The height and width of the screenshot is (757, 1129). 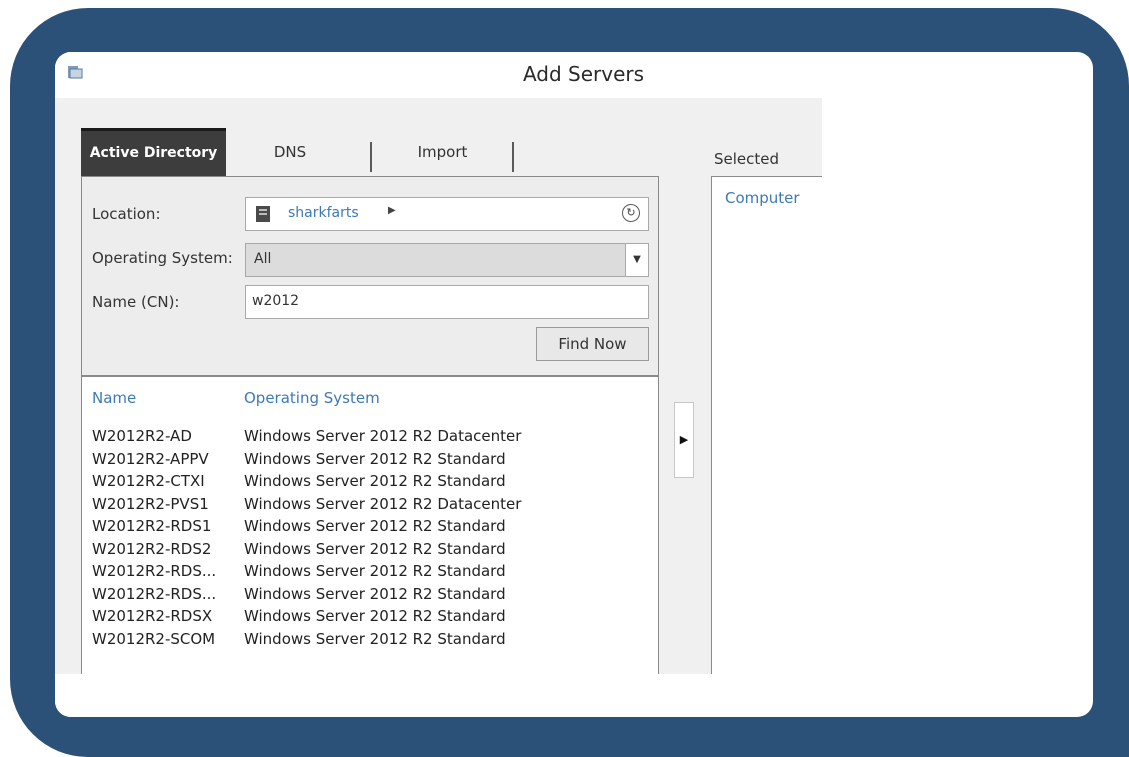 I want to click on name-input-value: w2012, so click(x=276, y=301).